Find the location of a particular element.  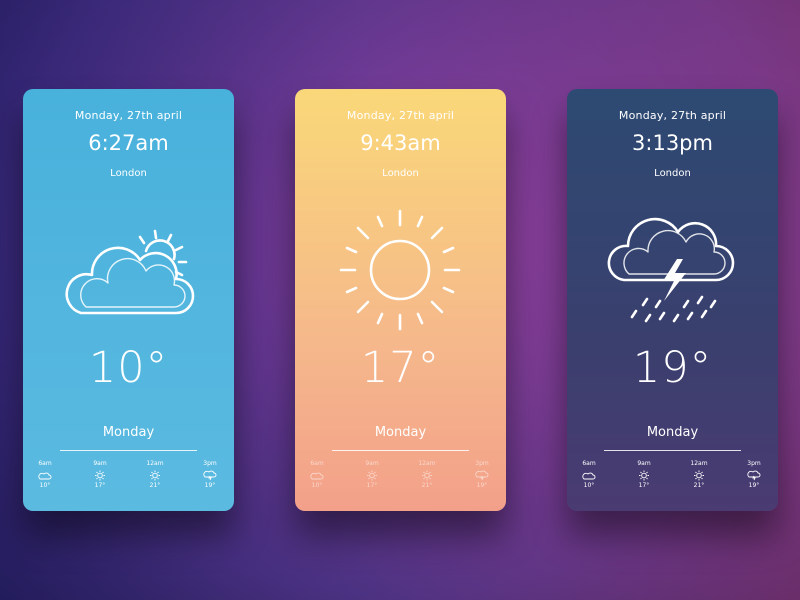

thunderstorm-icon is located at coordinates (671, 270).